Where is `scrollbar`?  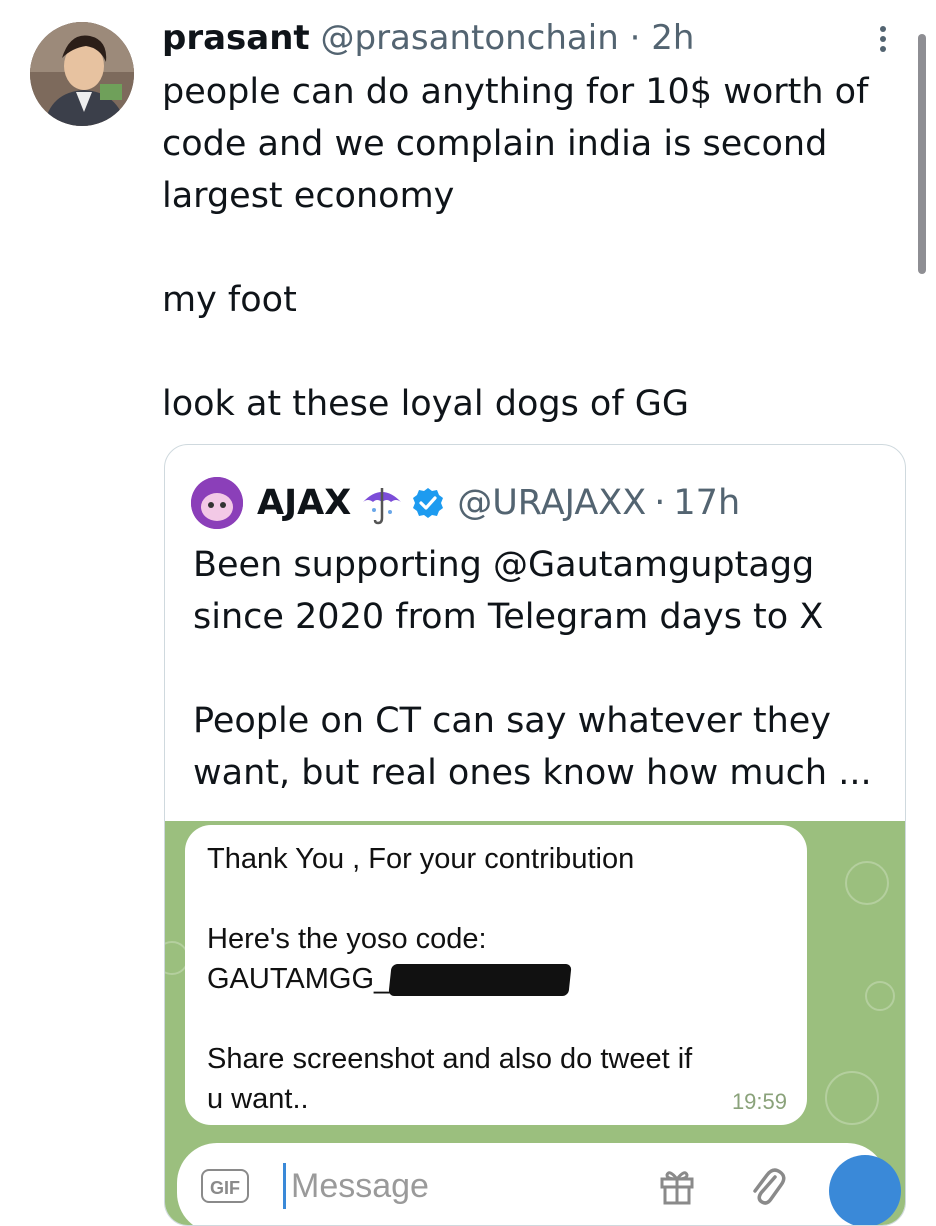 scrollbar is located at coordinates (922, 154).